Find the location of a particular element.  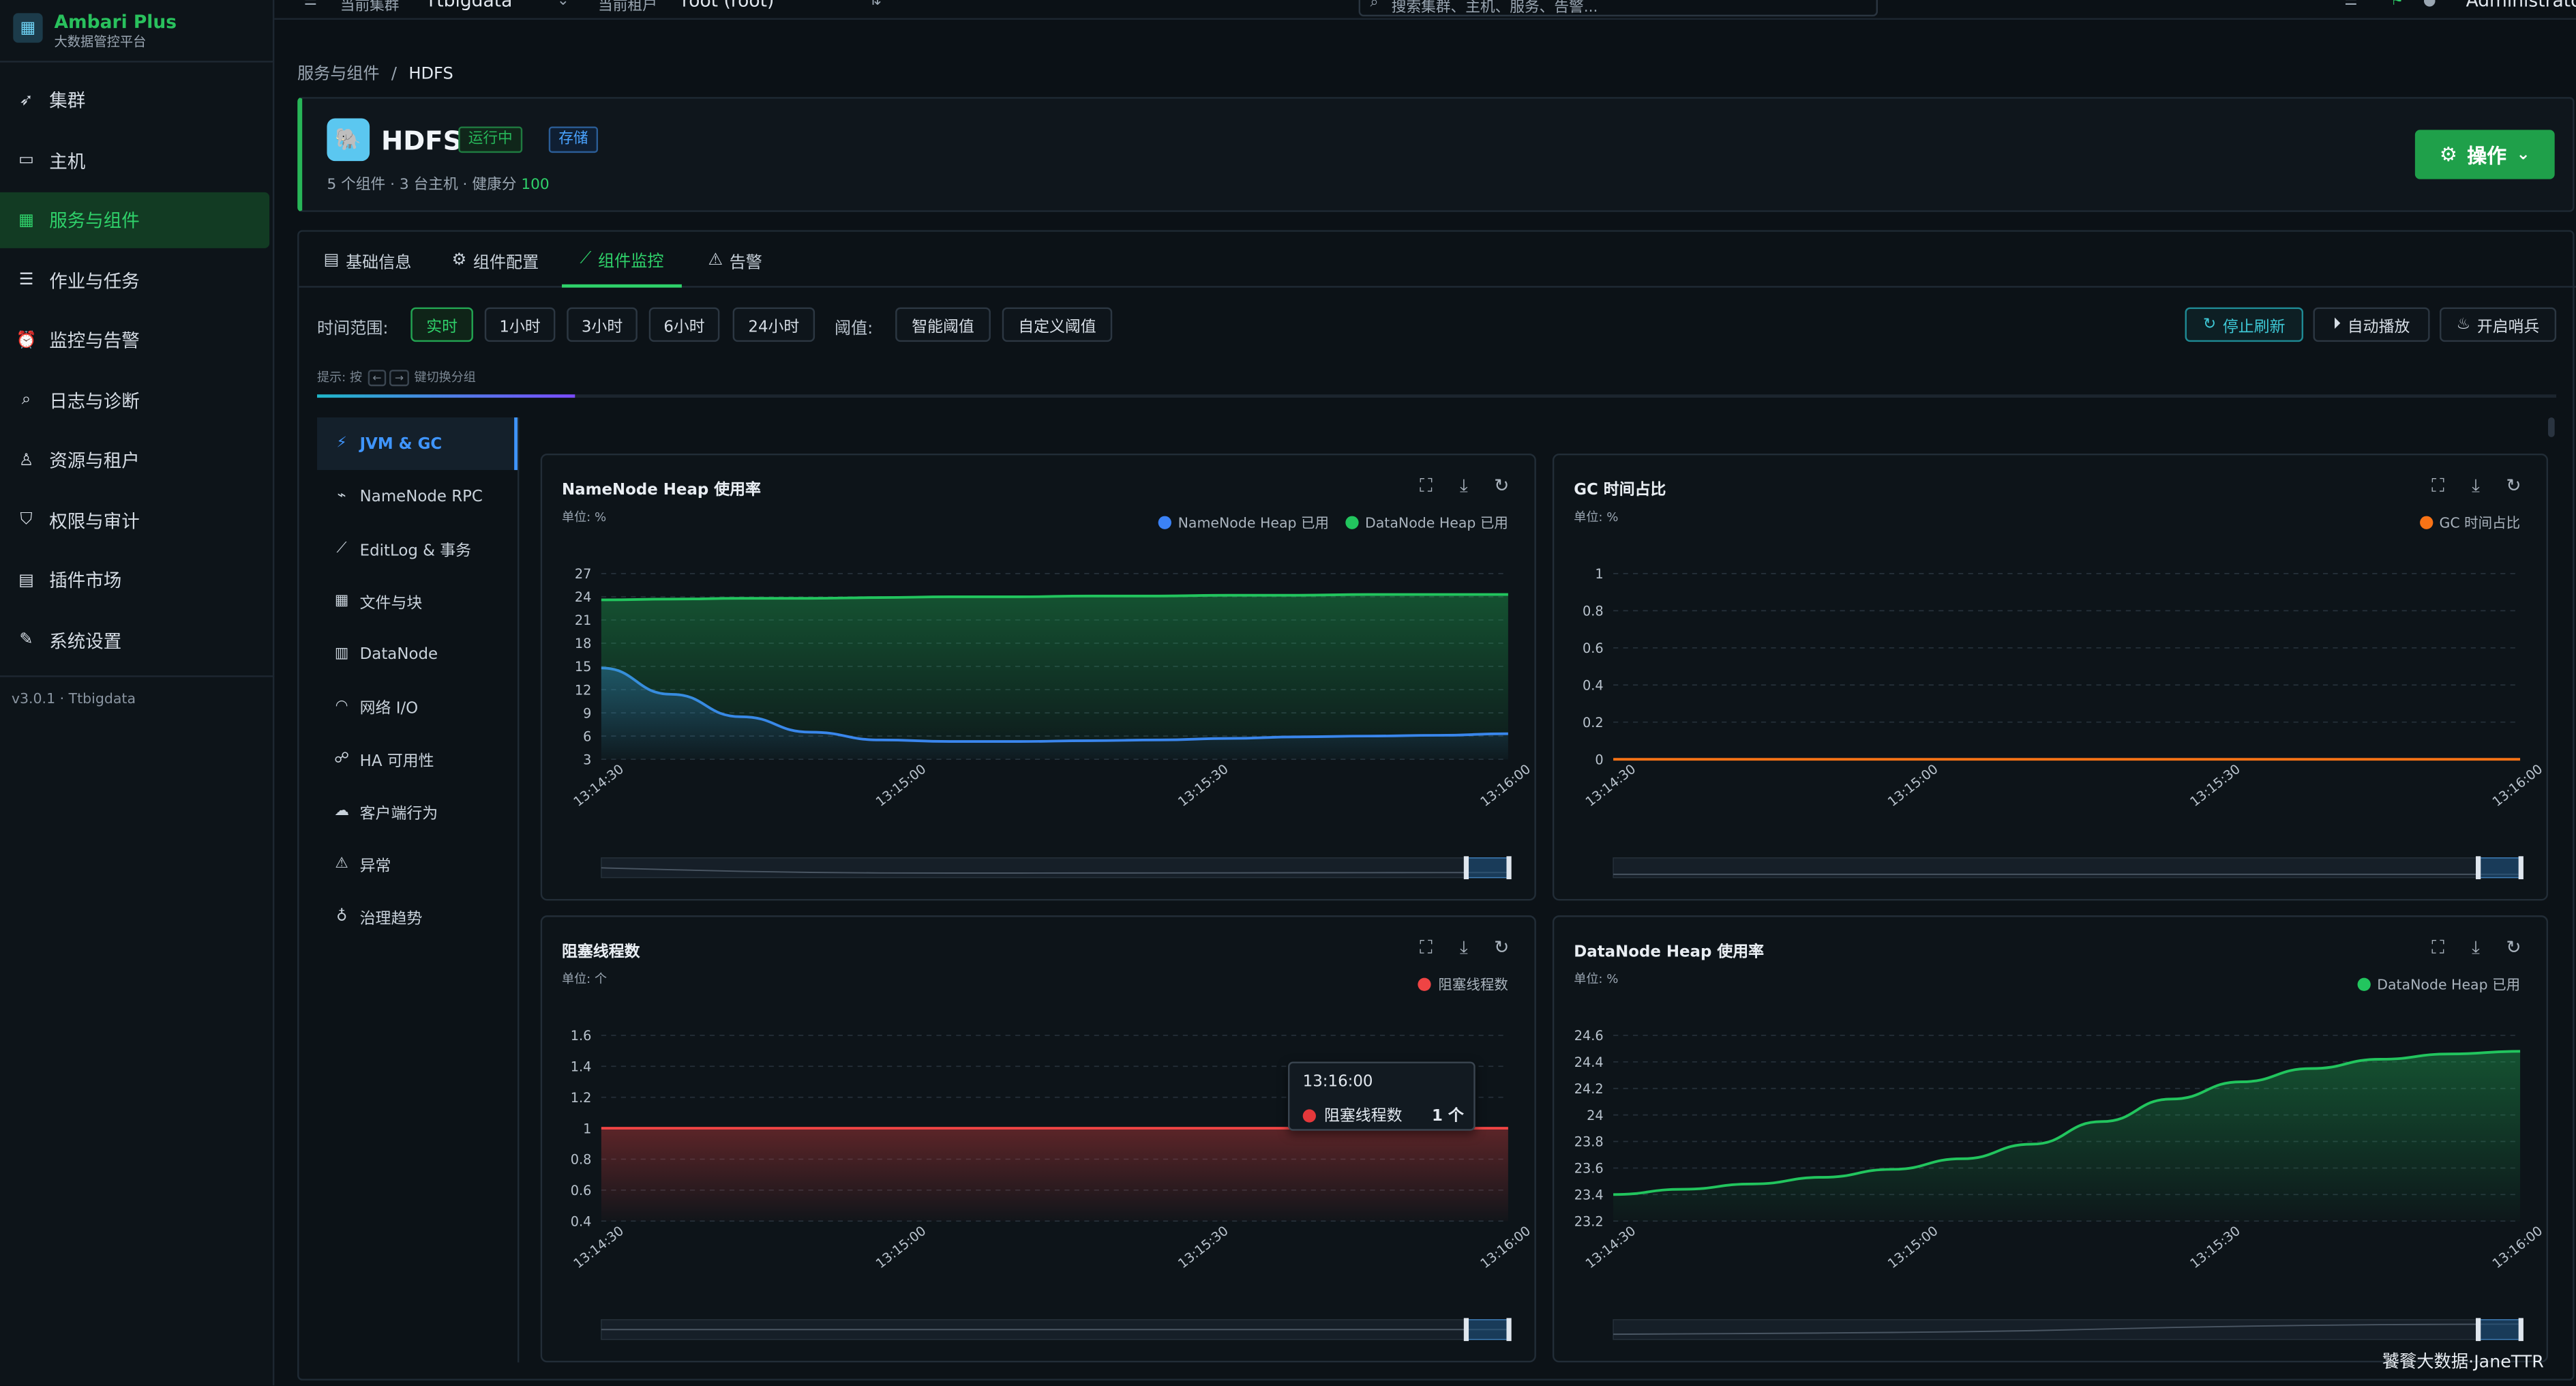

tab-alerts: ⚠ 告警 is located at coordinates (735, 260).